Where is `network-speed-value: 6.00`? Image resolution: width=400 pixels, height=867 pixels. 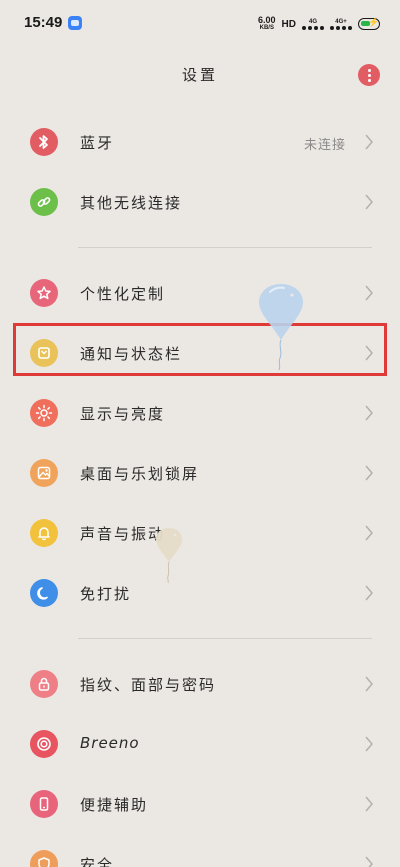
network-speed-value: 6.00 is located at coordinates (267, 20).